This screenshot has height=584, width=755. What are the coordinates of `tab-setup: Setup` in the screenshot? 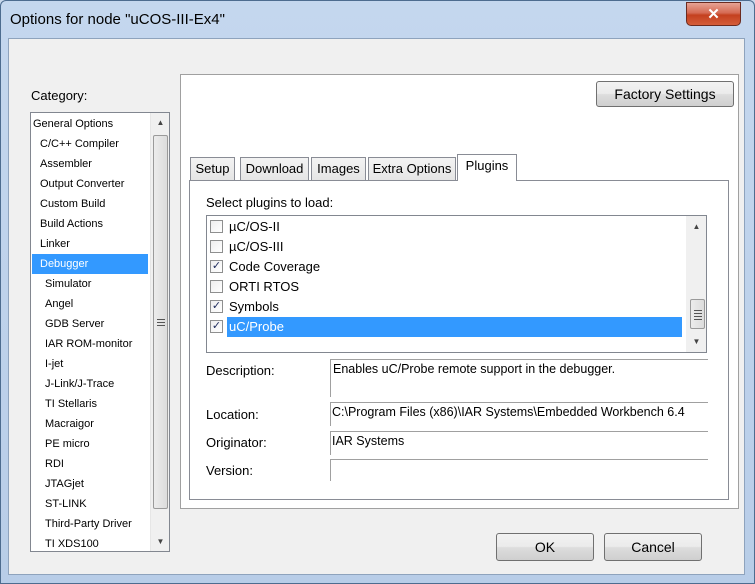 It's located at (212, 168).